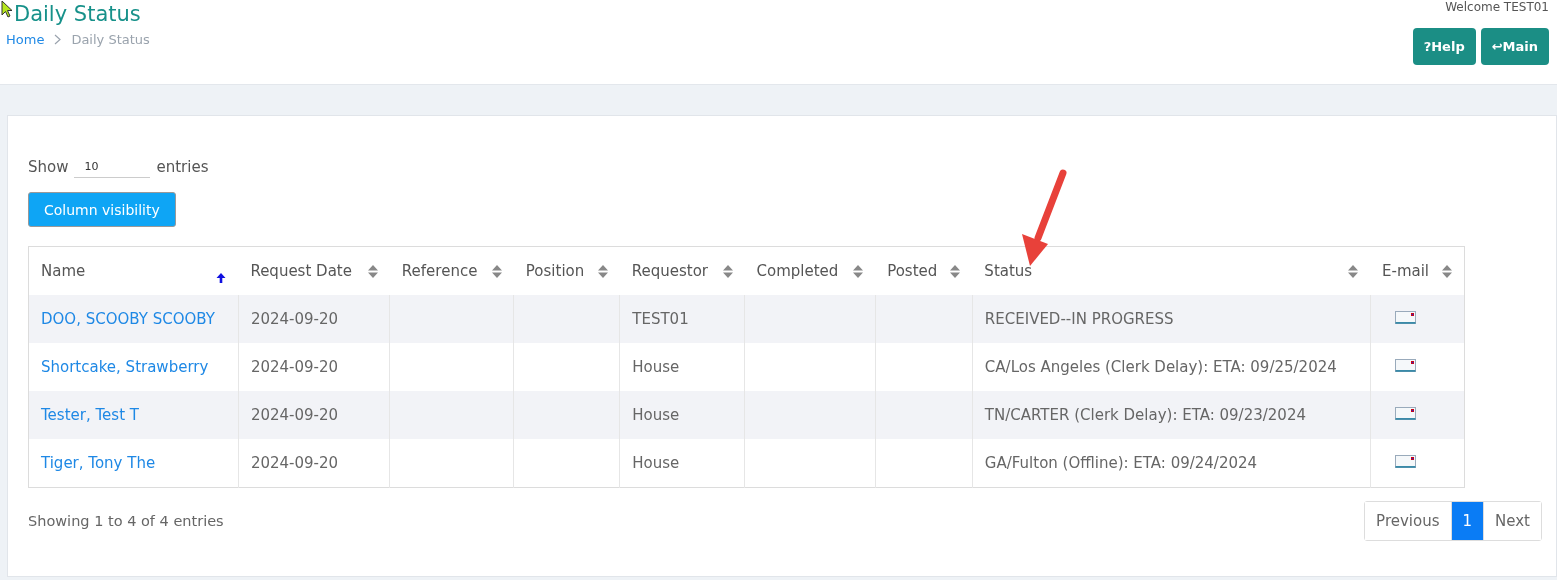 The height and width of the screenshot is (580, 1557). Describe the element at coordinates (797, 271) in the screenshot. I see `column-header: Completed` at that location.